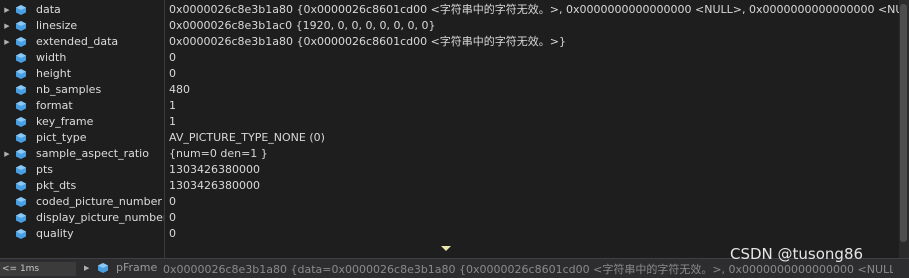  What do you see at coordinates (534, 138) in the screenshot?
I see `field-value: AV_PICTURE_TYPE_NONE (0)` at bounding box center [534, 138].